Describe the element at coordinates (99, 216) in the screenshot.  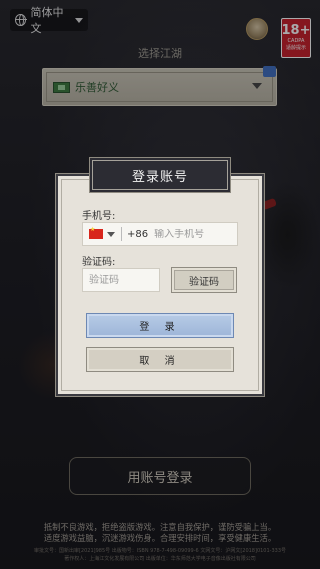
I see `phone-label: 手机号:` at that location.